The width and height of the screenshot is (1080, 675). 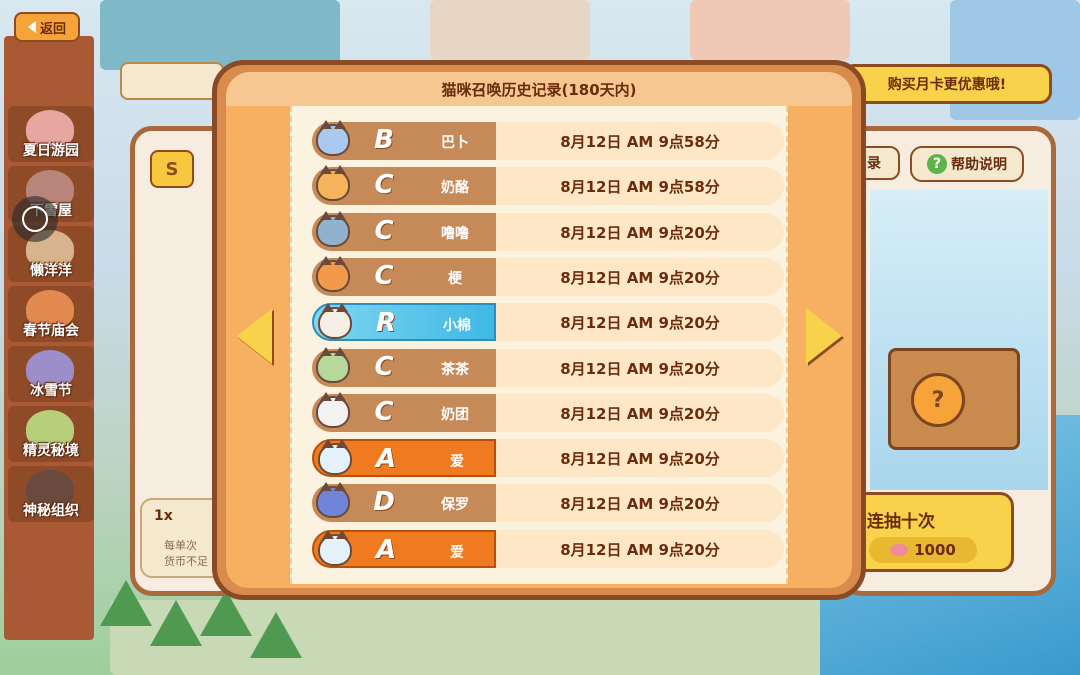 I want to click on help-button: ? 帮助说明, so click(x=967, y=164).